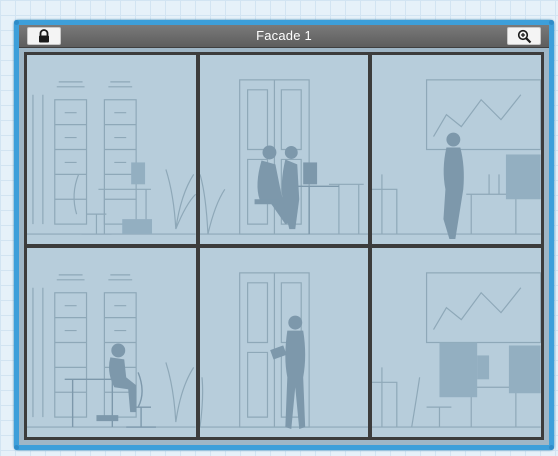 Image resolution: width=558 pixels, height=456 pixels. I want to click on window-header: Facade 1, so click(284, 36).